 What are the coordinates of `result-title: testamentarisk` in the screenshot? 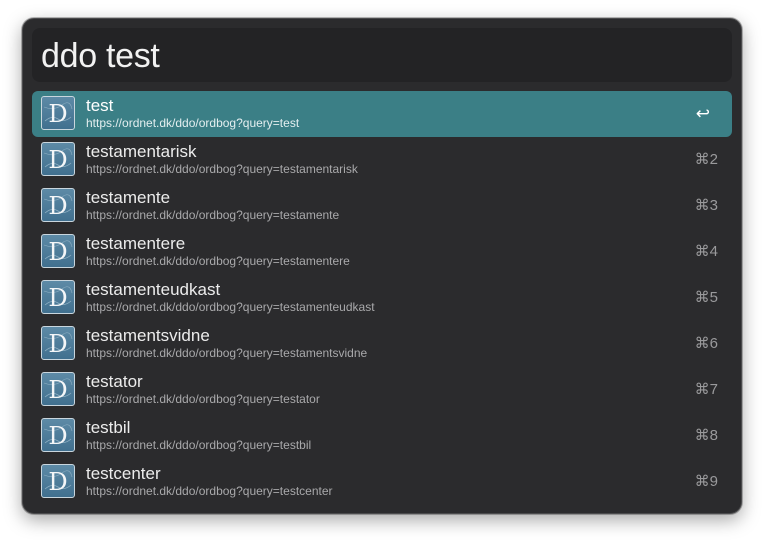 It's located at (141, 151).